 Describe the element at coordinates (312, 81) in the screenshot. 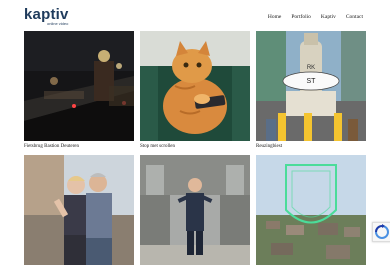

I see `svg-text: ST` at that location.